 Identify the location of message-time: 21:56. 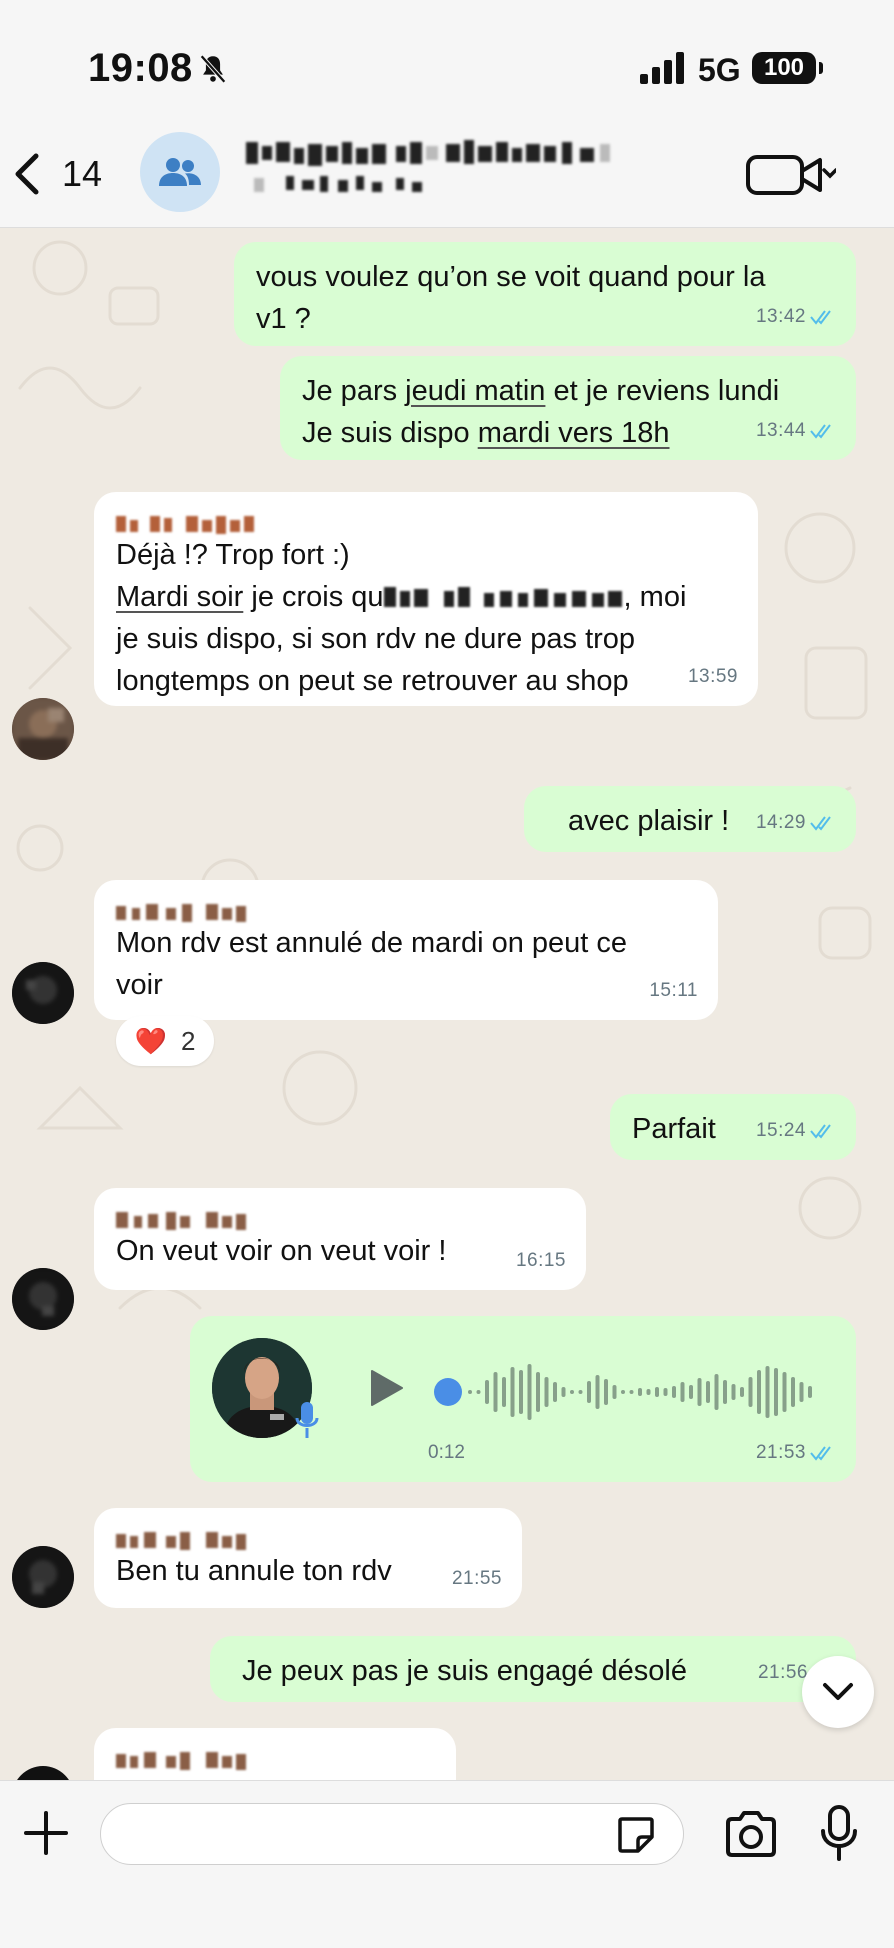
(782, 1672).